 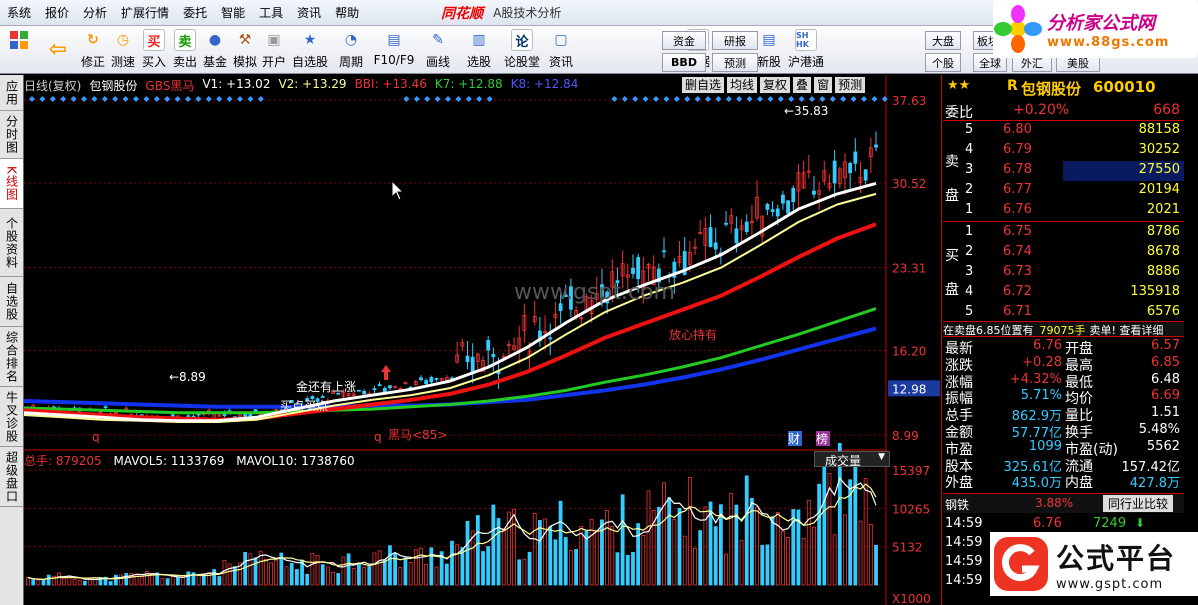 I want to click on sell-volume: 27550, so click(x=1159, y=169).